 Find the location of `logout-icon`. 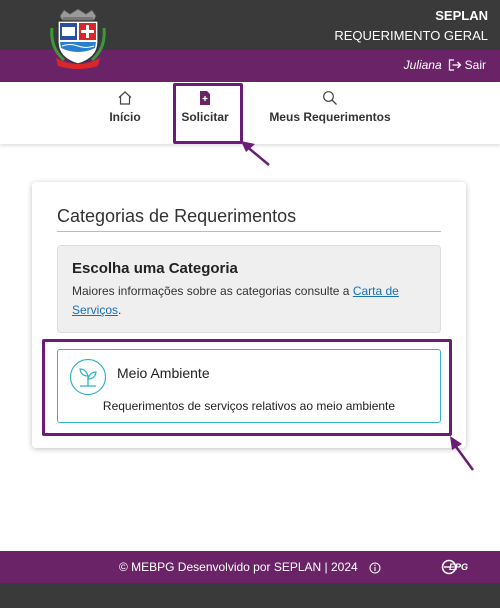

logout-icon is located at coordinates (455, 65).